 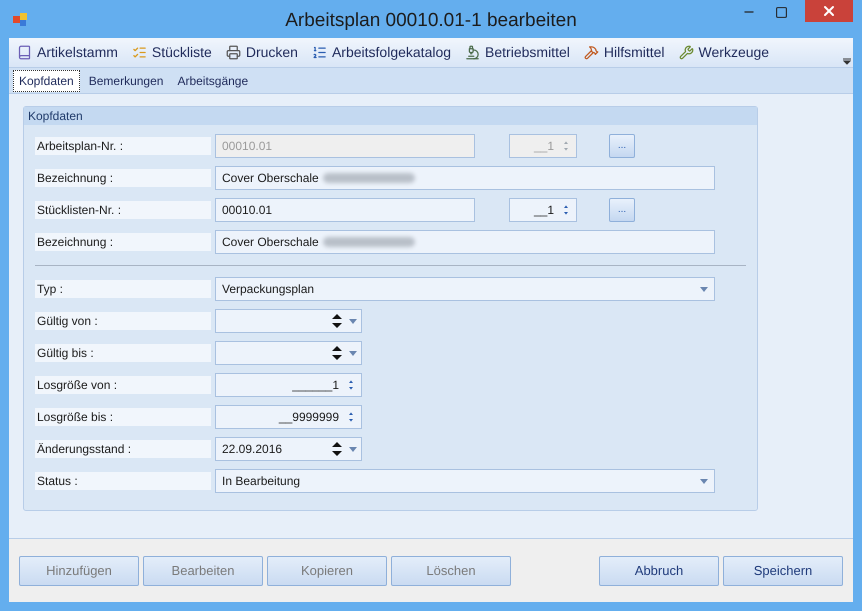 I want to click on hammer-icon, so click(x=591, y=52).